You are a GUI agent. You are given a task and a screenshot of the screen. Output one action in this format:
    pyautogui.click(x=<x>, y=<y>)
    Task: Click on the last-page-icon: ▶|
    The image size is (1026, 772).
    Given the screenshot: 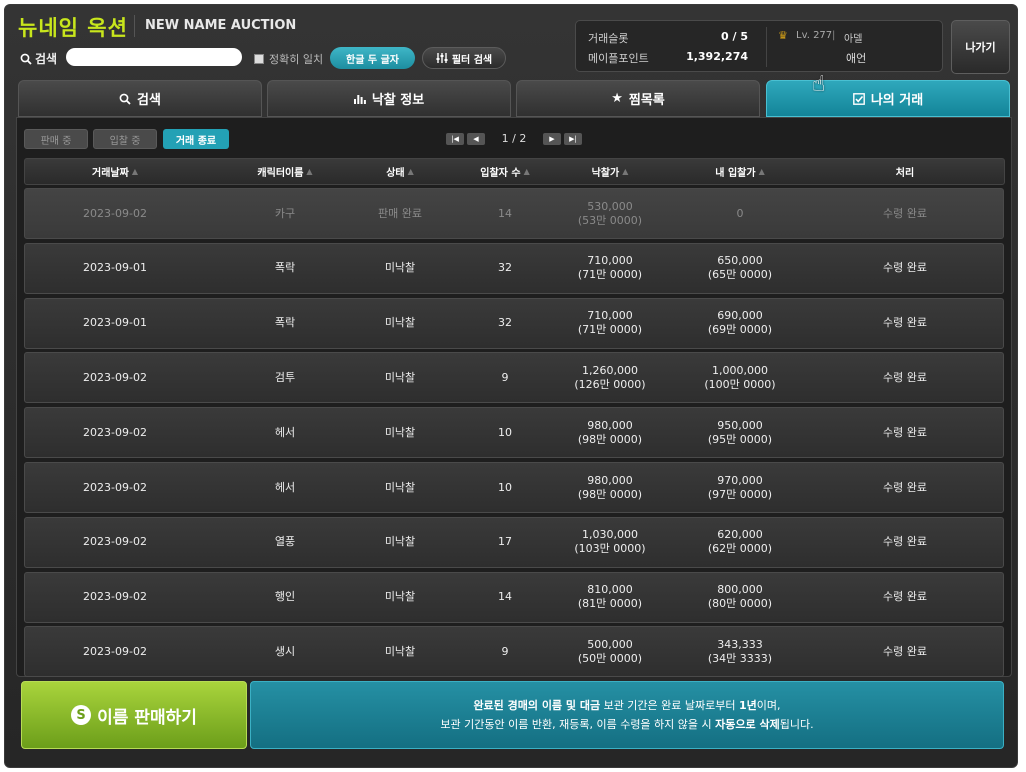 What is the action you would take?
    pyautogui.click(x=573, y=139)
    